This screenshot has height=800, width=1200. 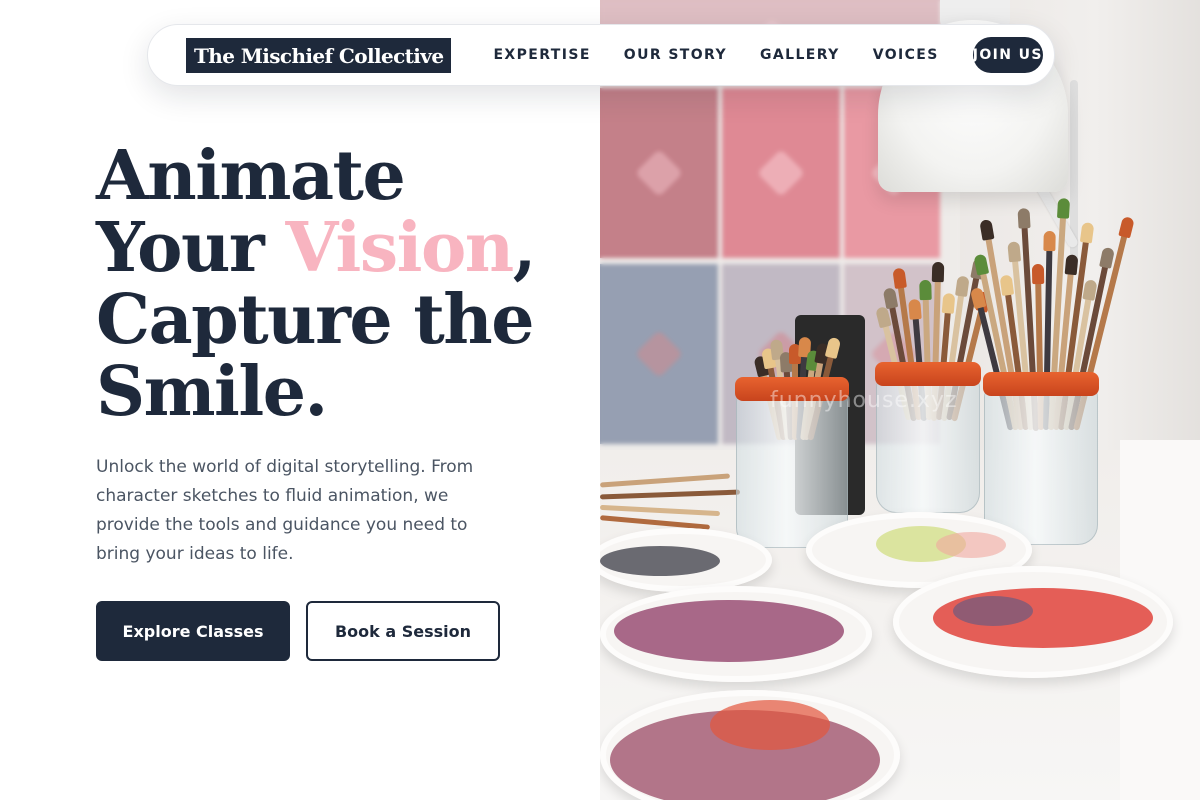 What do you see at coordinates (800, 55) in the screenshot?
I see `nav-link-gallery: GALLERY` at bounding box center [800, 55].